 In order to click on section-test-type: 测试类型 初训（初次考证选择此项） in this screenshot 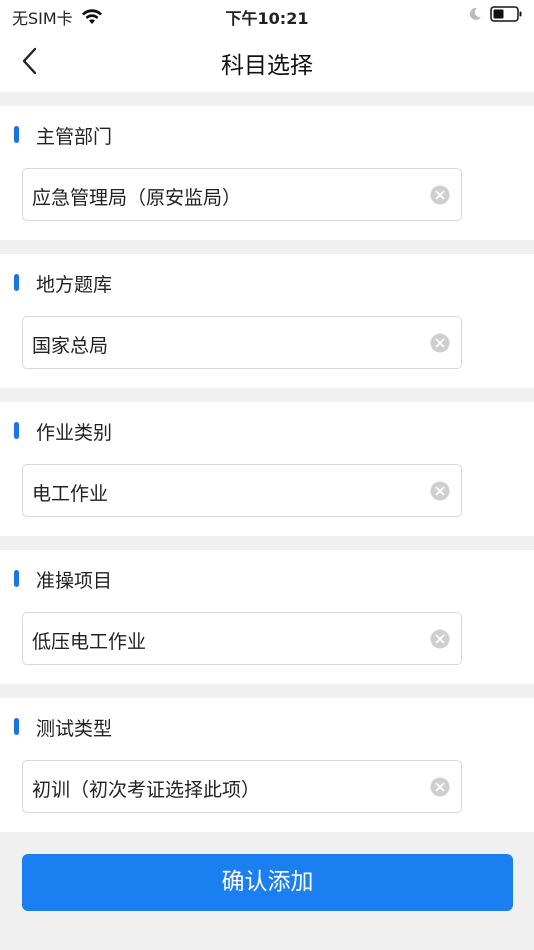, I will do `click(267, 765)`.